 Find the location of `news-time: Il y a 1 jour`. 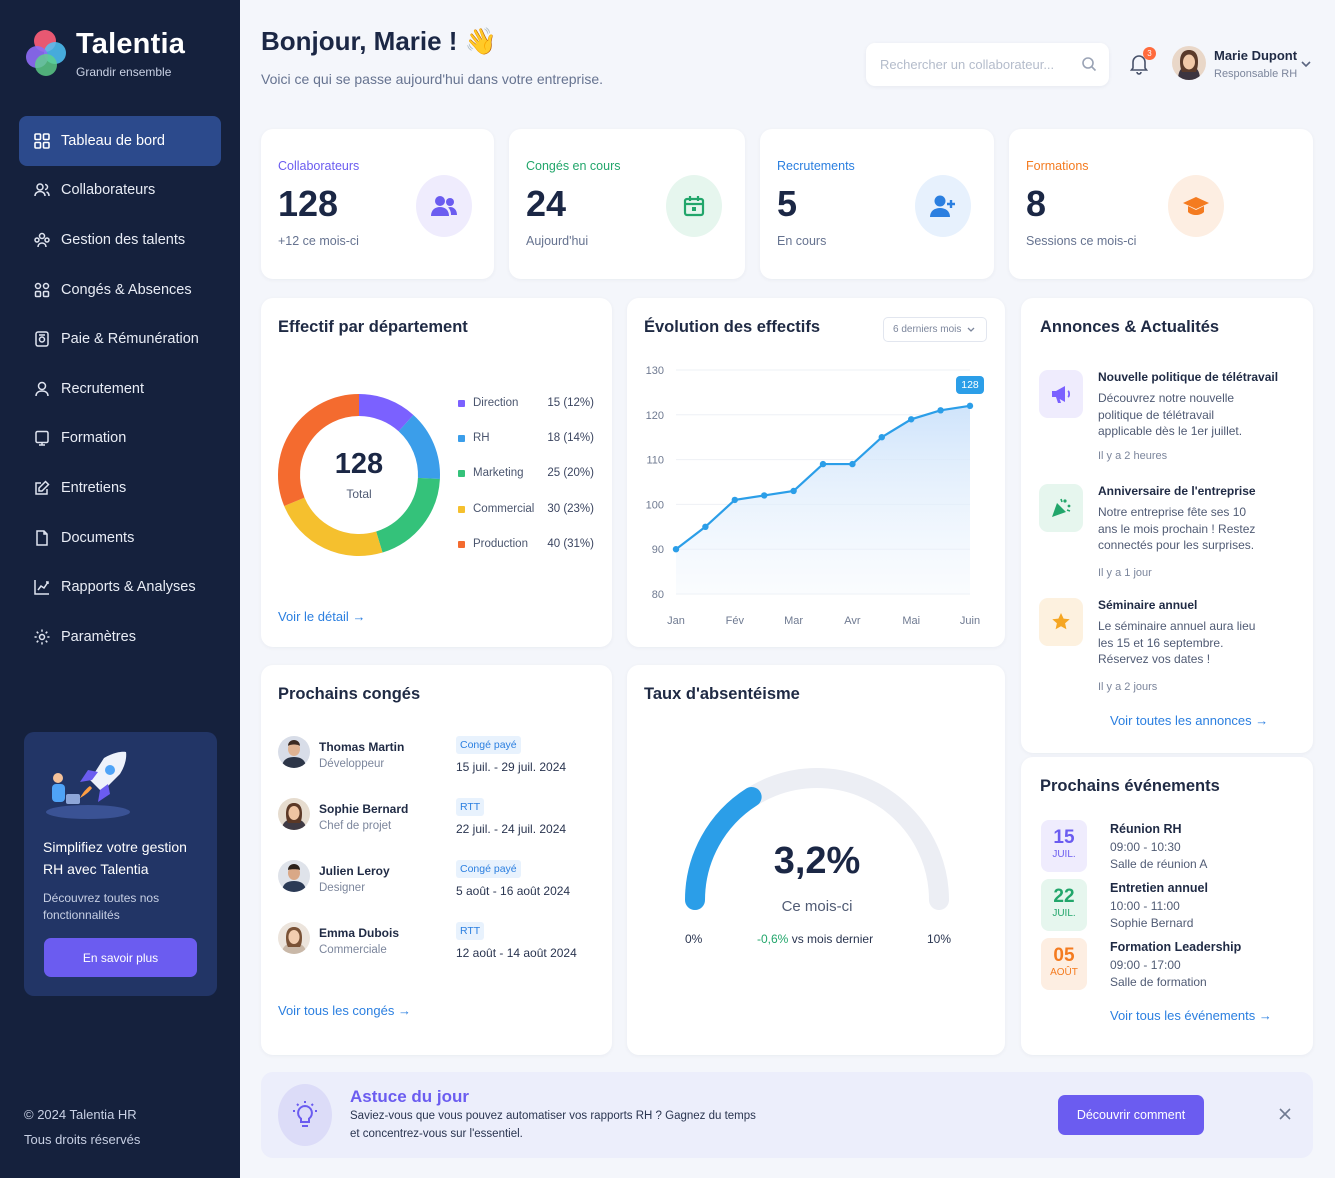

news-time: Il y a 1 jour is located at coordinates (1125, 573).